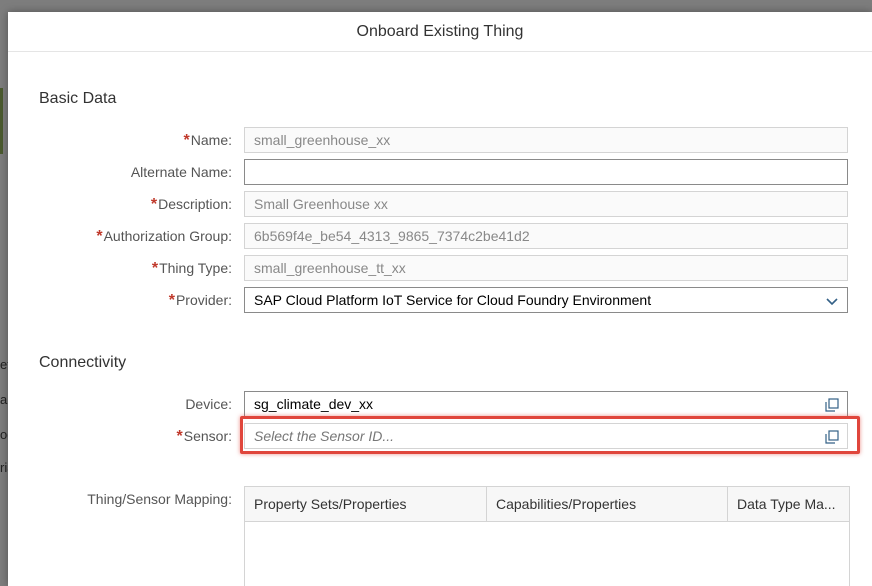  Describe the element at coordinates (321, 204) in the screenshot. I see `description-value: Small Greenhouse xx` at that location.